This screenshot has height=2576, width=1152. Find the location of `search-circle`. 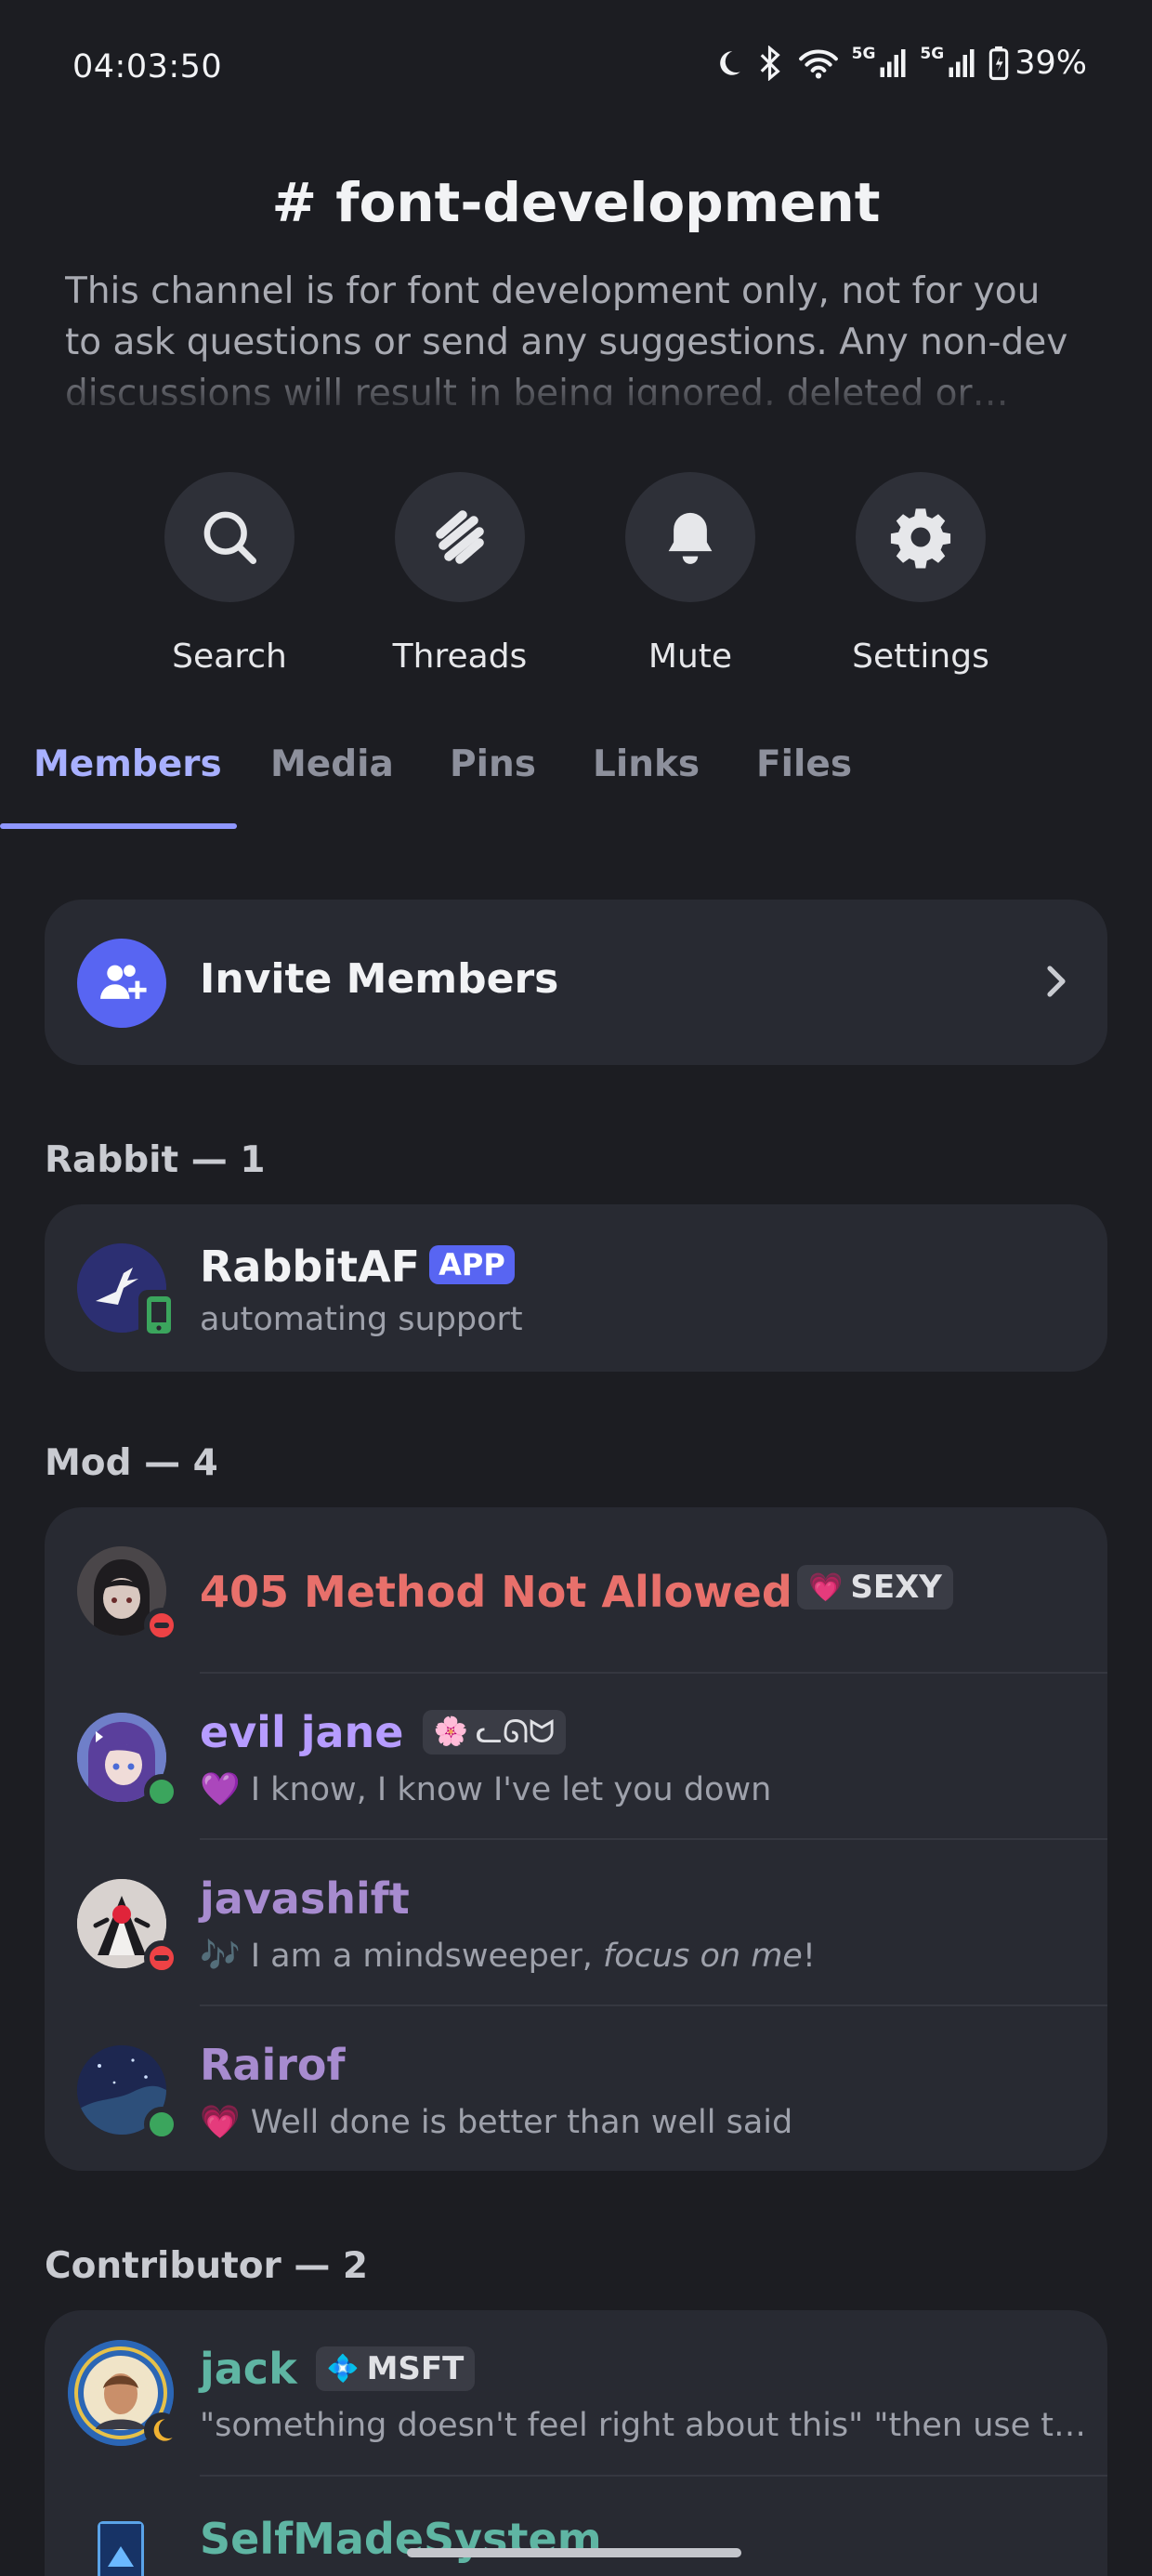

search-circle is located at coordinates (229, 537).